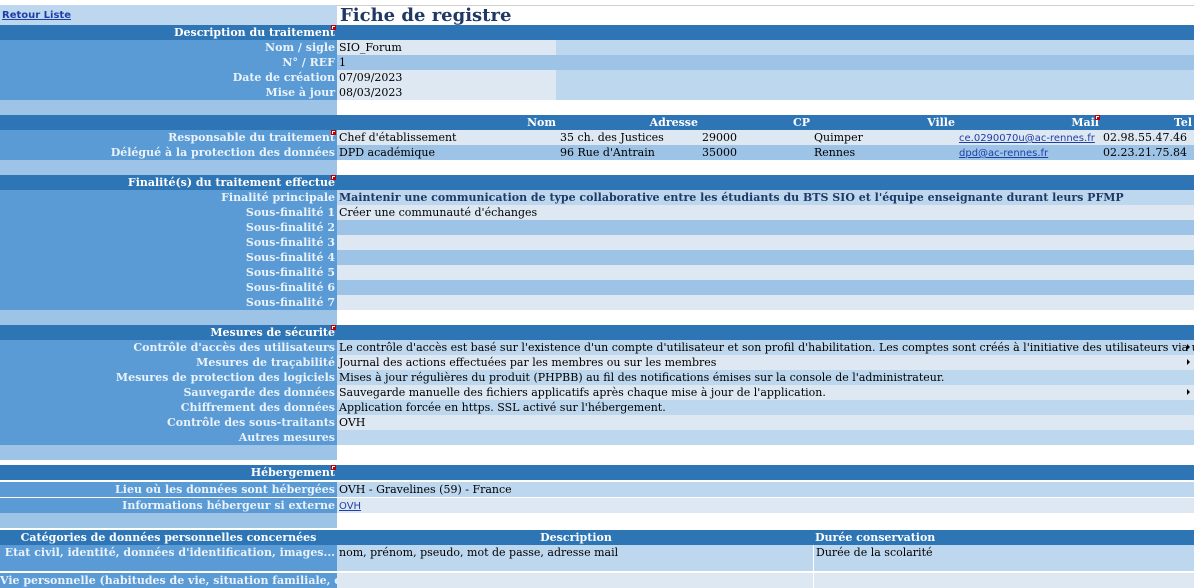 This screenshot has height=588, width=1194. What do you see at coordinates (168, 272) in the screenshot?
I see `sous-finalite-label: Sous-finalité 5` at bounding box center [168, 272].